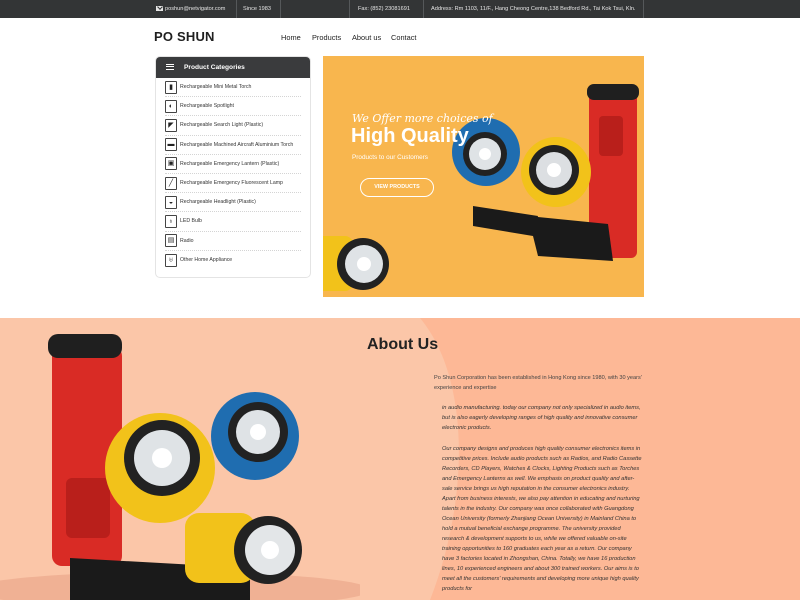  I want to click on category-item: ♁ LED Bulb, so click(233, 222).